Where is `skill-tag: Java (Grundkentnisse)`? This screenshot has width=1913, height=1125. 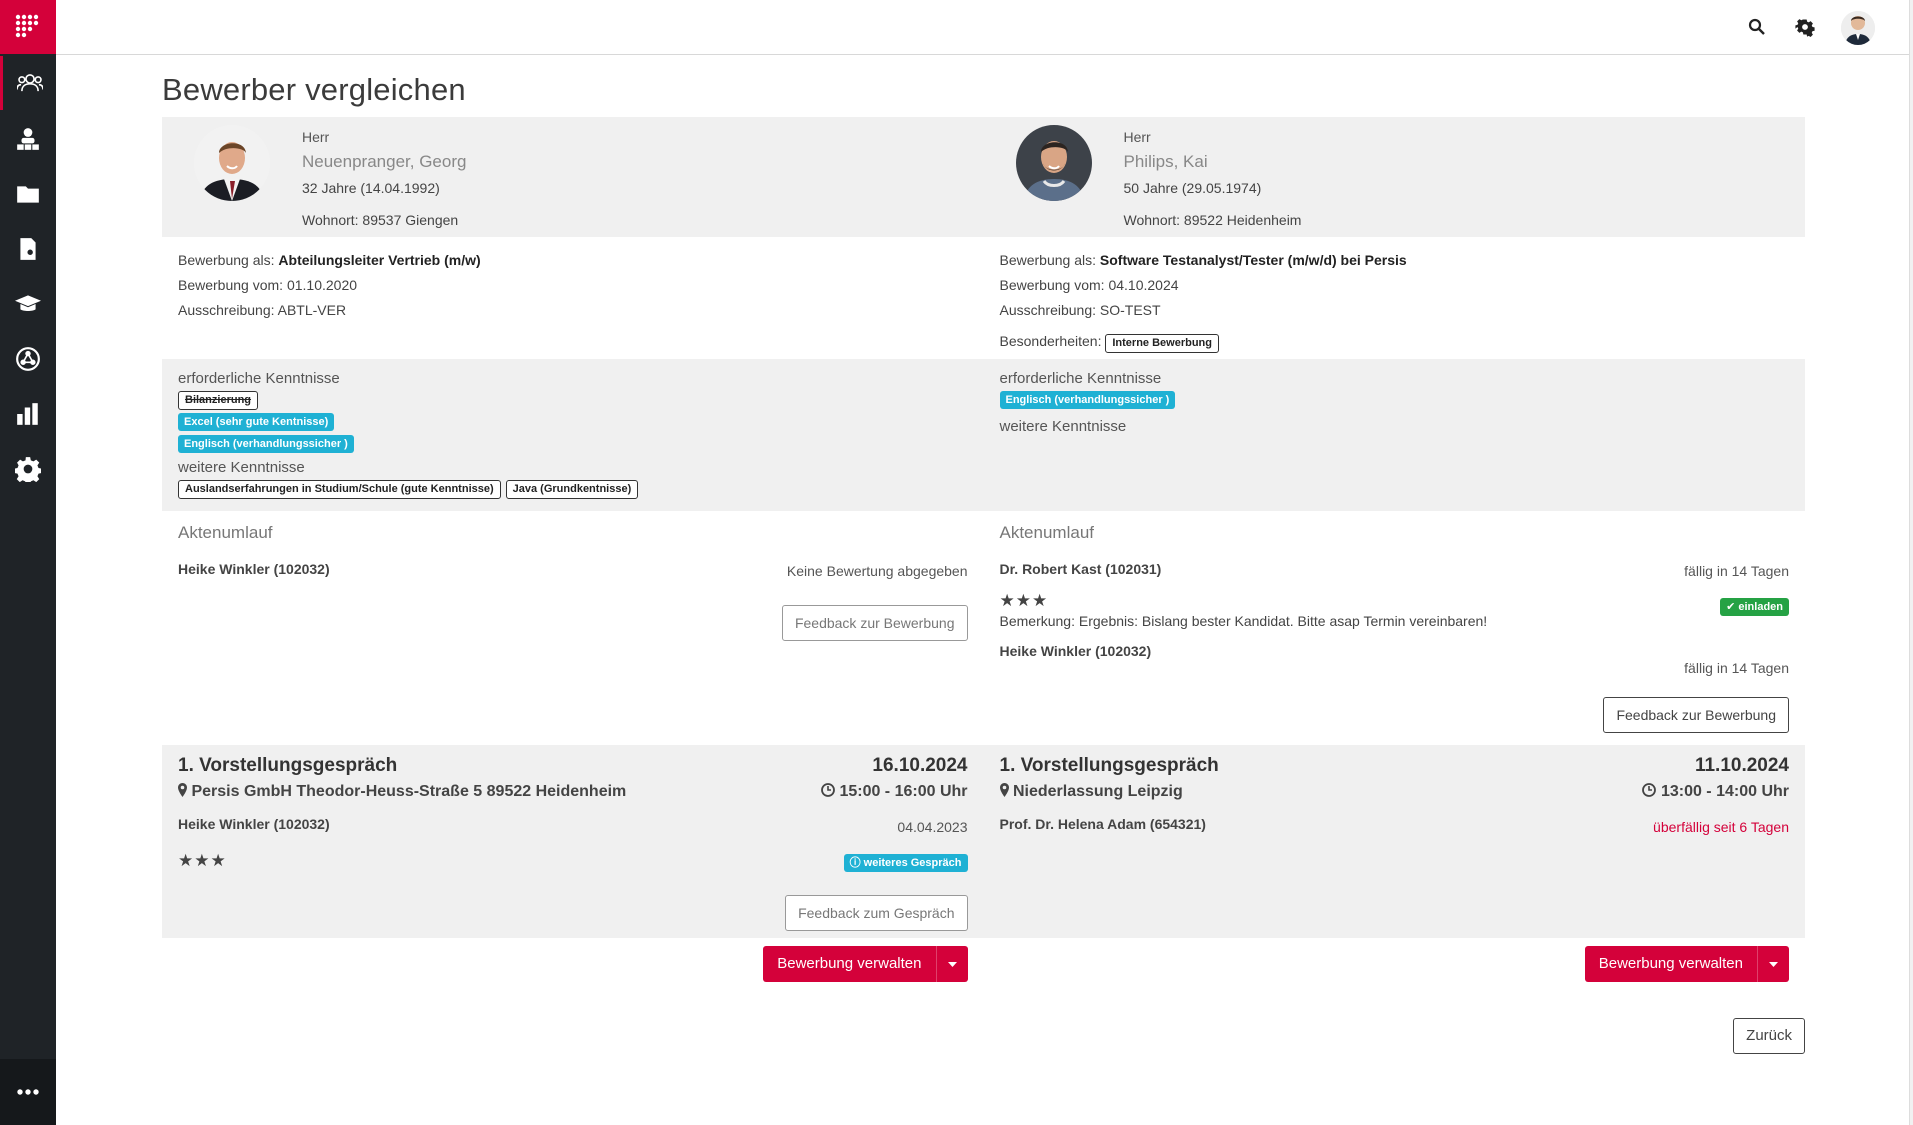
skill-tag: Java (Grundkentnisse) is located at coordinates (572, 489).